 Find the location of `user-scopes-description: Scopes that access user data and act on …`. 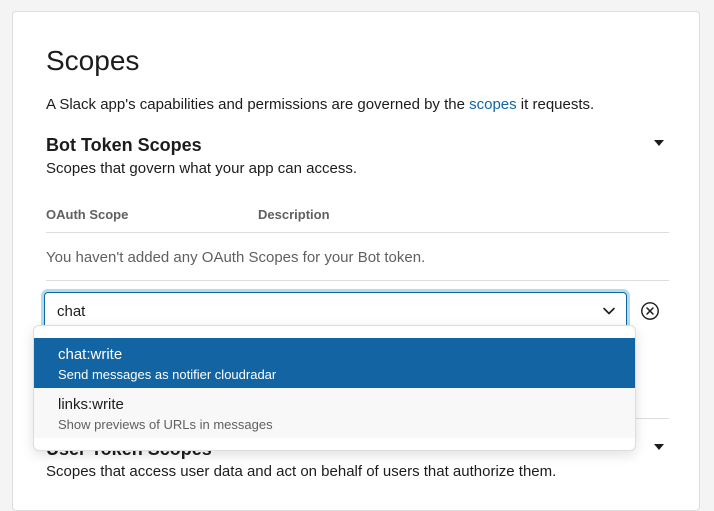

user-scopes-description: Scopes that access user data and act on … is located at coordinates (301, 471).